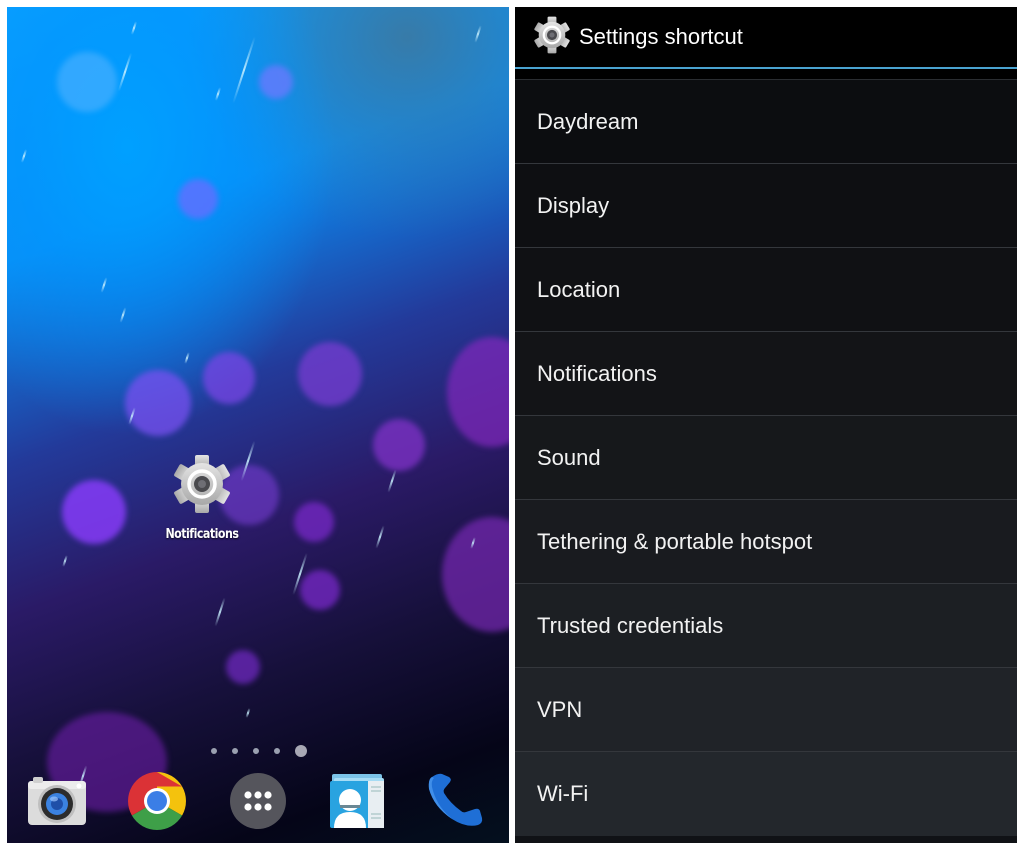  I want to click on list-item-trusted-credentials: Trusted credentials, so click(766, 626).